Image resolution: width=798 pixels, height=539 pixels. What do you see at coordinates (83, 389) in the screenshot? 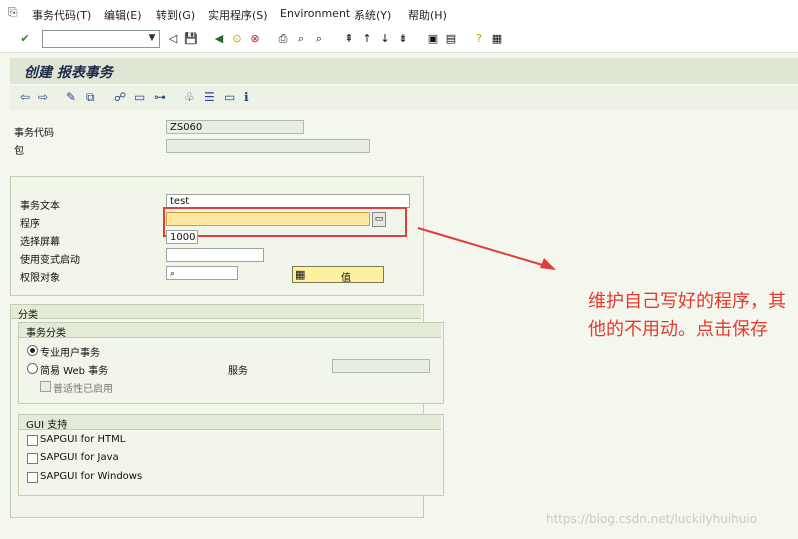
I see `pervasive-label: 普适性已启用` at bounding box center [83, 389].